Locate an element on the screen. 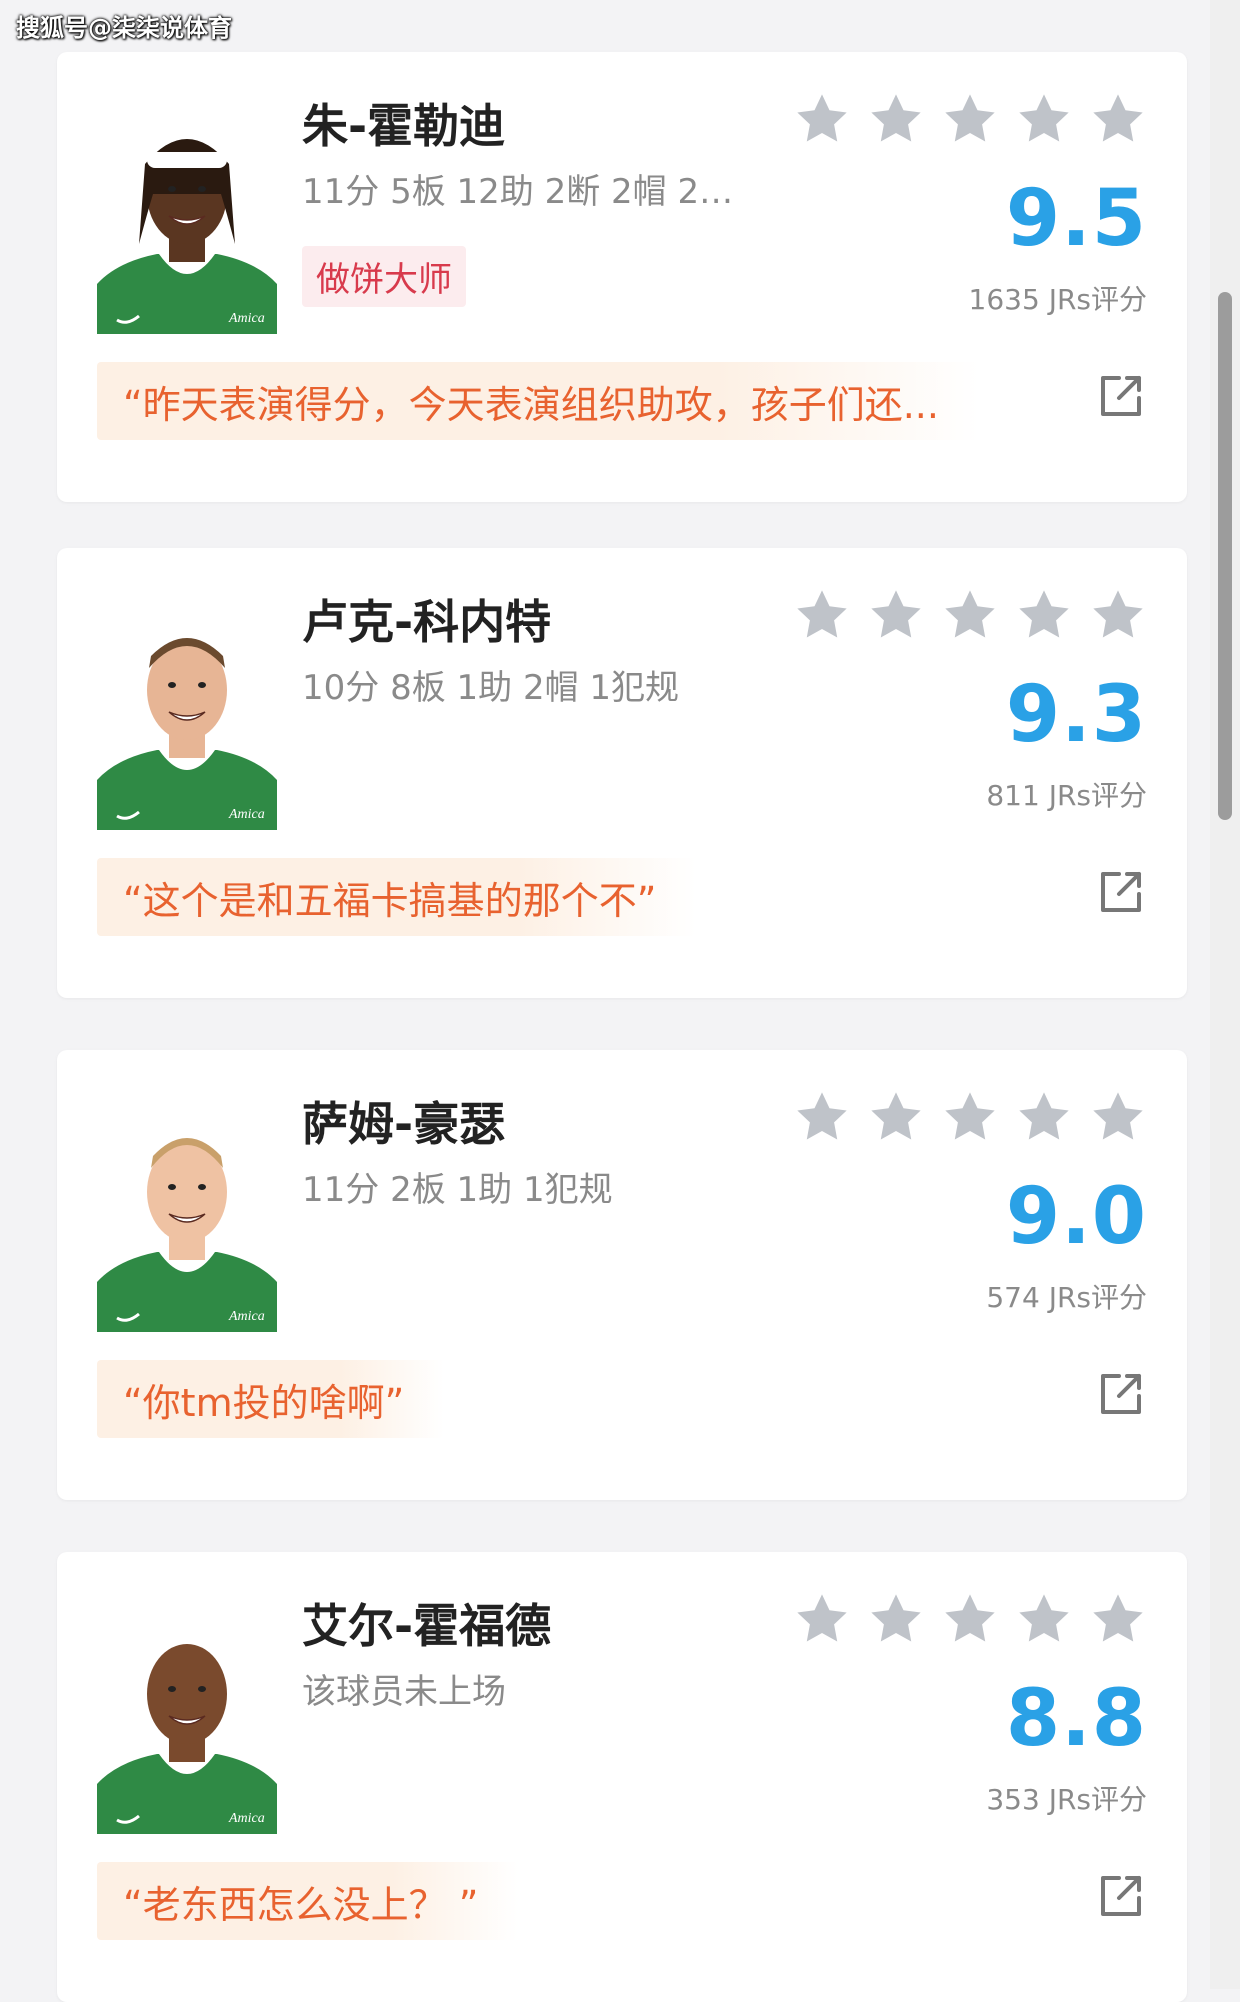 This screenshot has width=1240, height=2002. player-name: 艾尔-霍福德 is located at coordinates (427, 1626).